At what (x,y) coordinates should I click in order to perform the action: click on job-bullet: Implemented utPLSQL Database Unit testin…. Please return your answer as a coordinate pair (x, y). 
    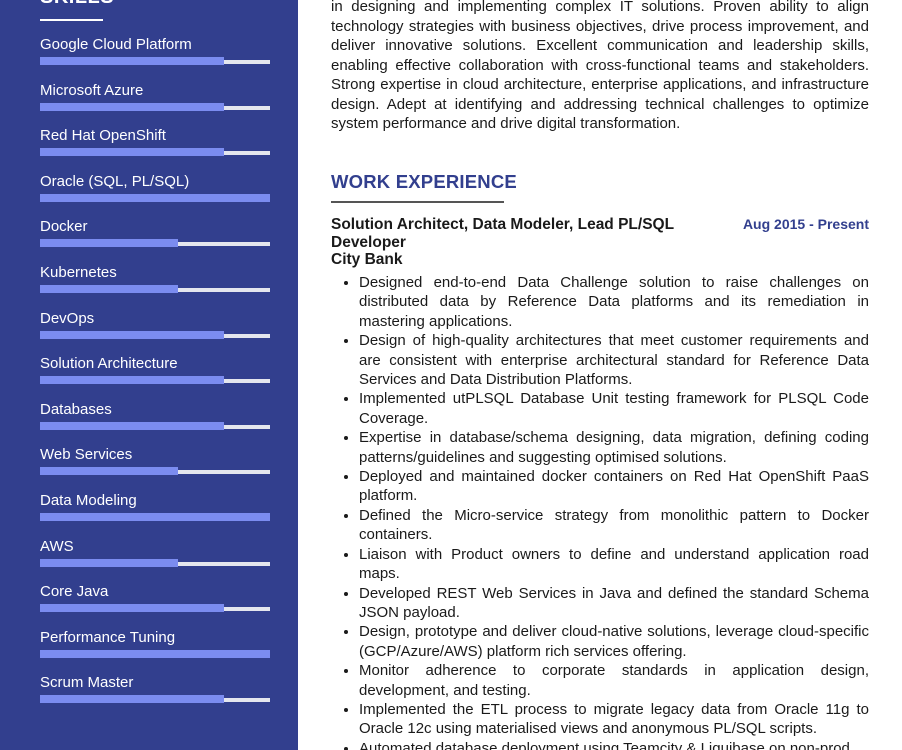
    Looking at the image, I should click on (614, 408).